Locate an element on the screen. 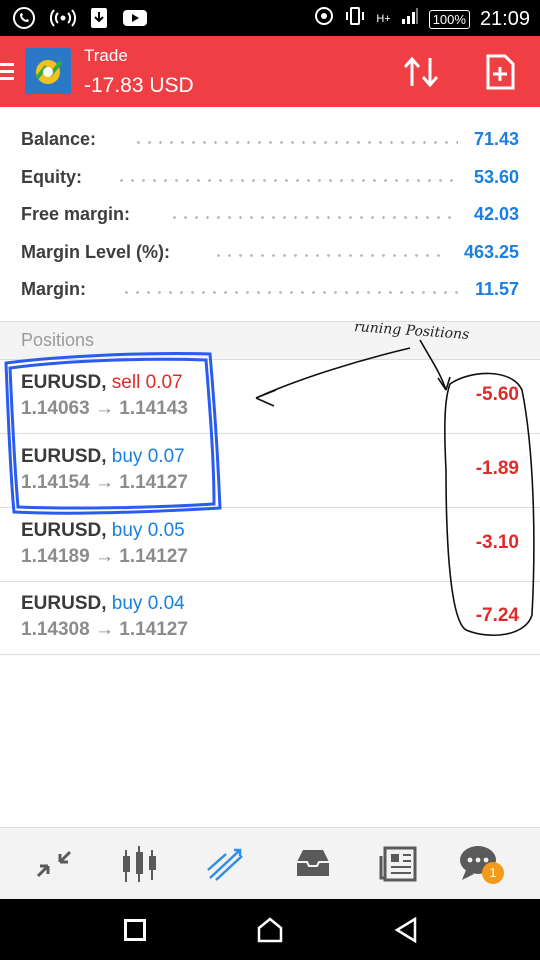  margin-label: Margin: is located at coordinates (53, 289).